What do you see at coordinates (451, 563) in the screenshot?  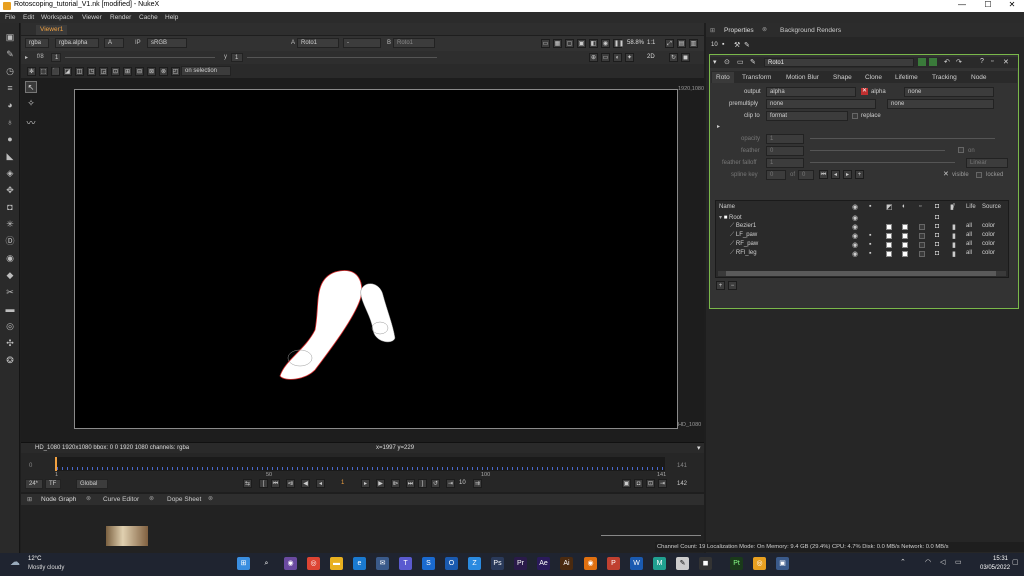 I see `outlook-icon: O` at bounding box center [451, 563].